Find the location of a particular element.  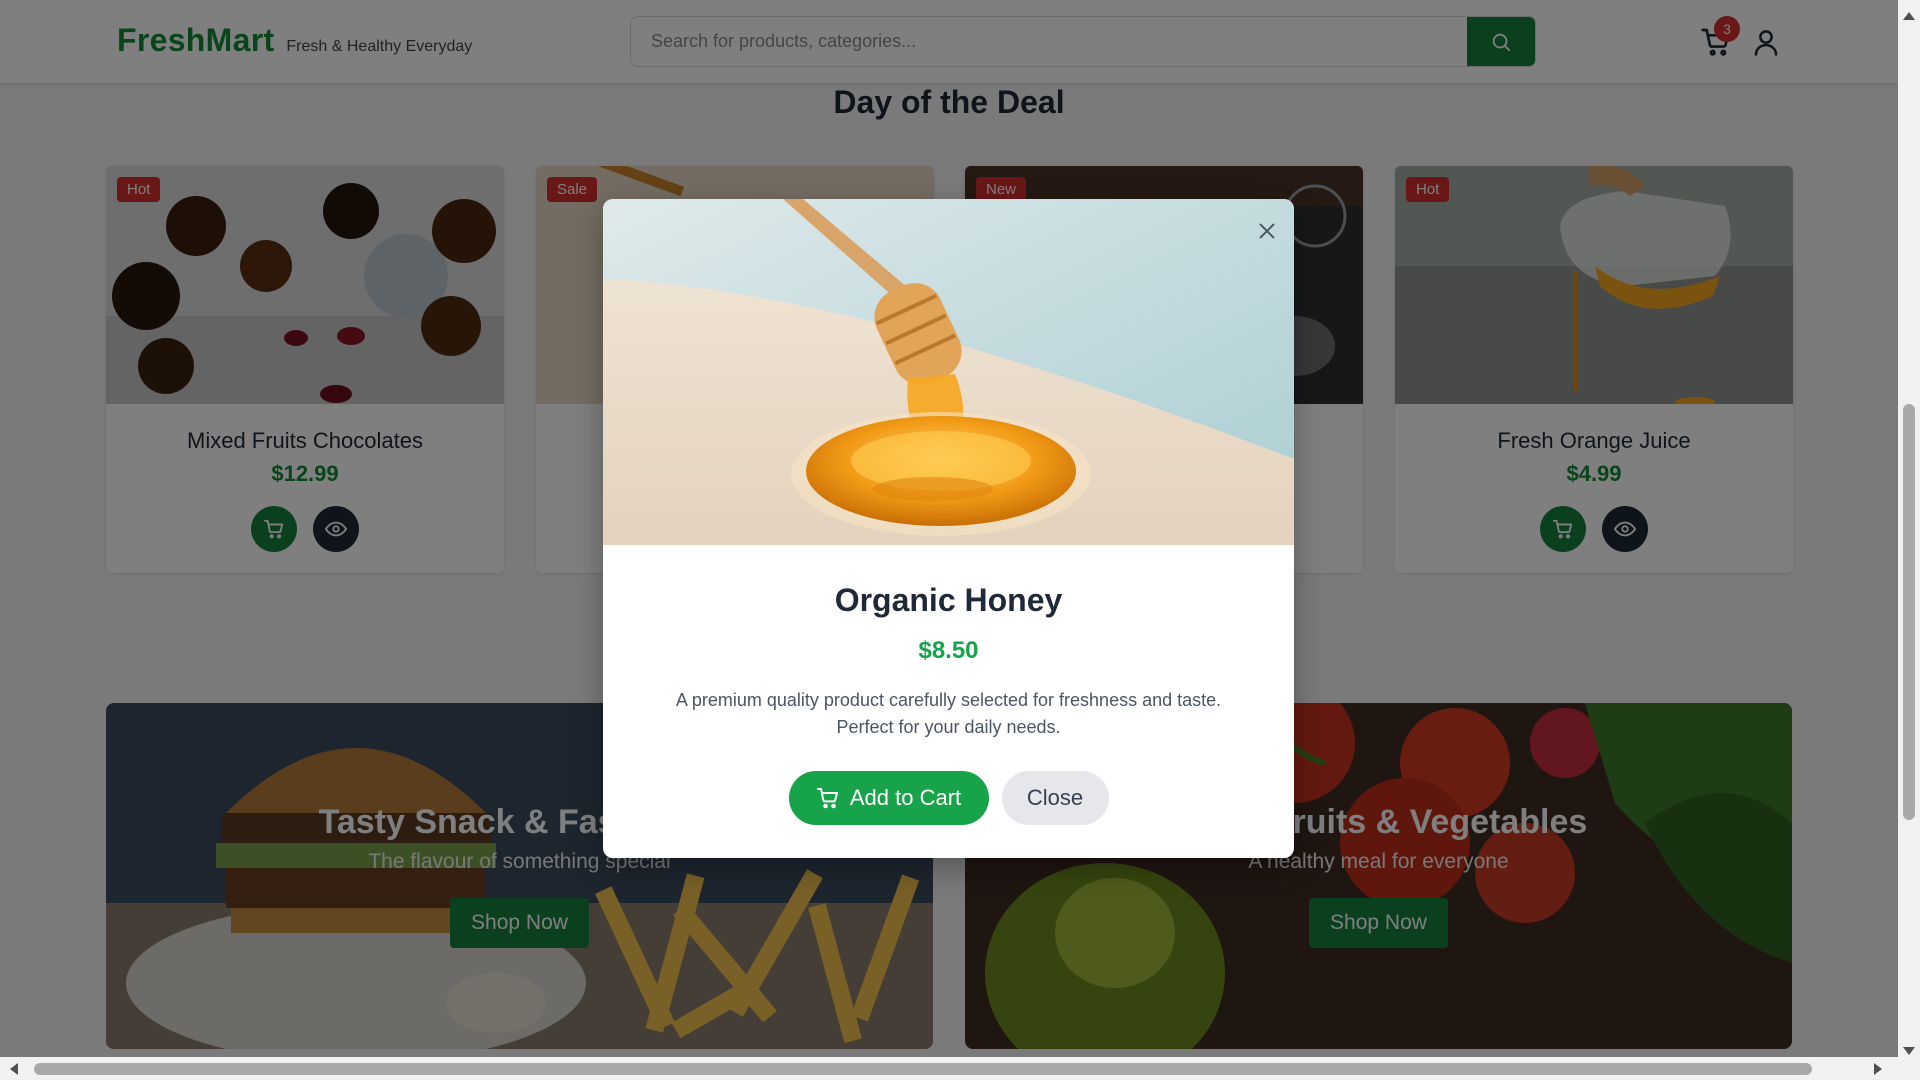

modal-add-to-cart-button: Add to Cart is located at coordinates (888, 798).